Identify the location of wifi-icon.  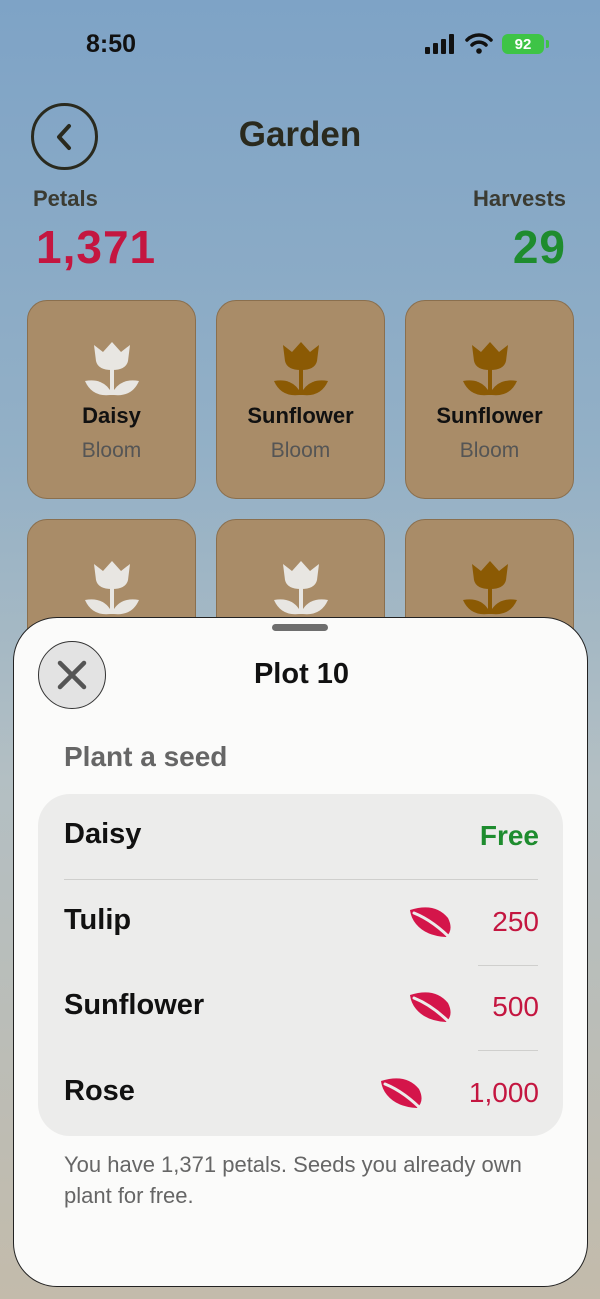
(479, 43).